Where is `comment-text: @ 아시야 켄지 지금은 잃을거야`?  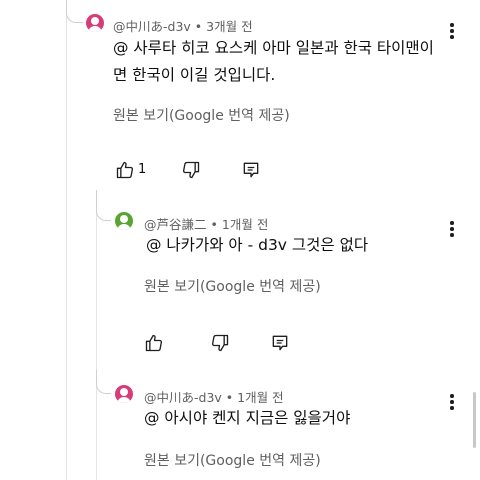 comment-text: @ 아시야 켄지 지금은 잃을거야 is located at coordinates (247, 418).